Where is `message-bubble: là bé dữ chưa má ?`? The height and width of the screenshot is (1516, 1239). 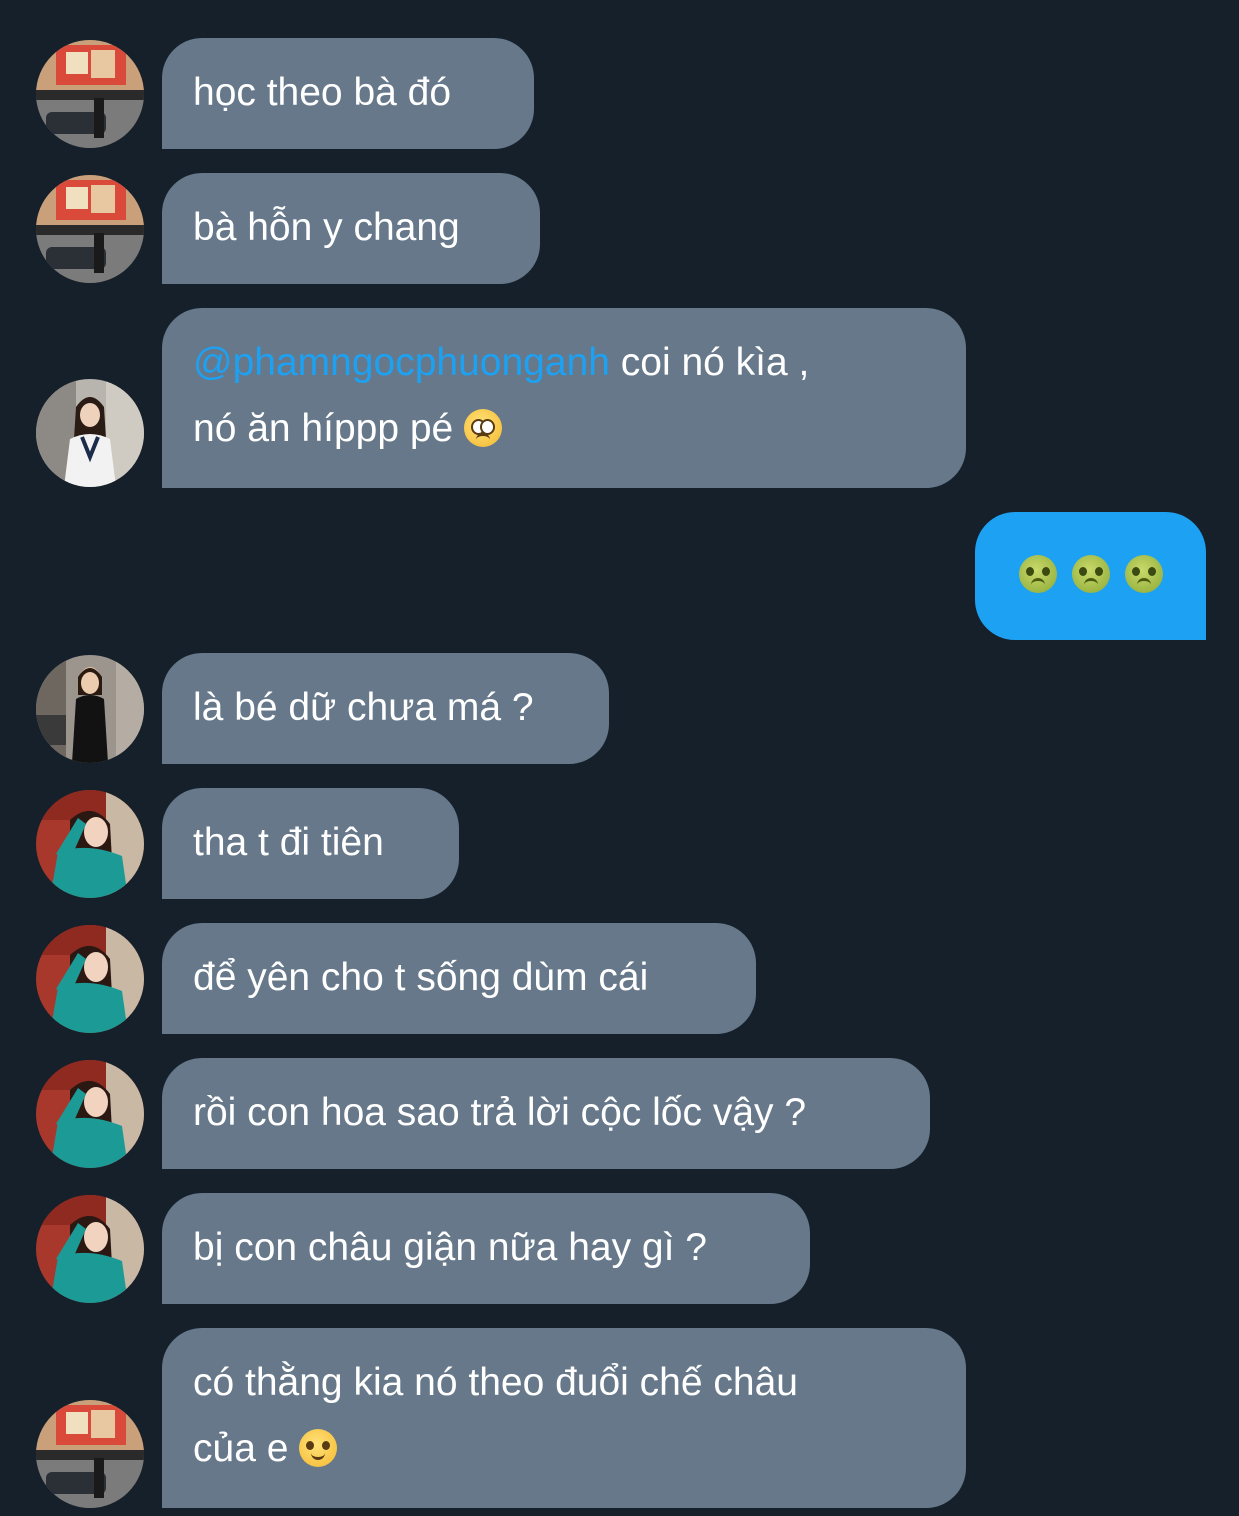
message-bubble: là bé dữ chưa má ? is located at coordinates (385, 708).